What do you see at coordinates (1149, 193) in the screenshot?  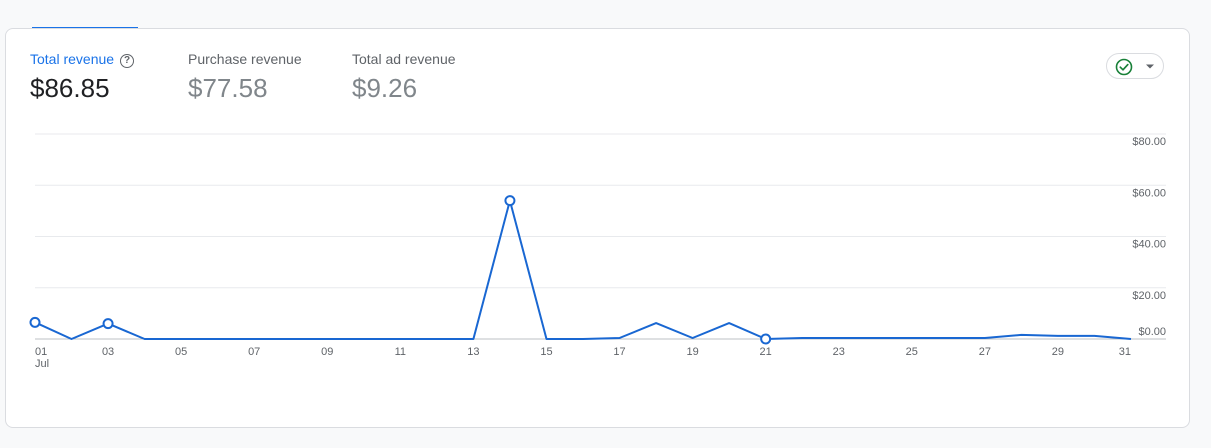 I see `y-tick-label: $60.00` at bounding box center [1149, 193].